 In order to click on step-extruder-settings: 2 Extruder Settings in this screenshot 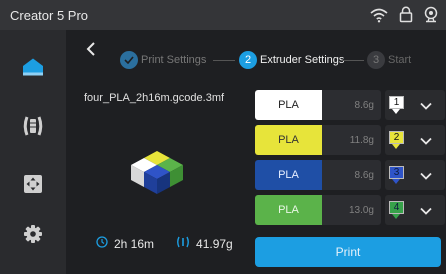, I will do `click(291, 60)`.